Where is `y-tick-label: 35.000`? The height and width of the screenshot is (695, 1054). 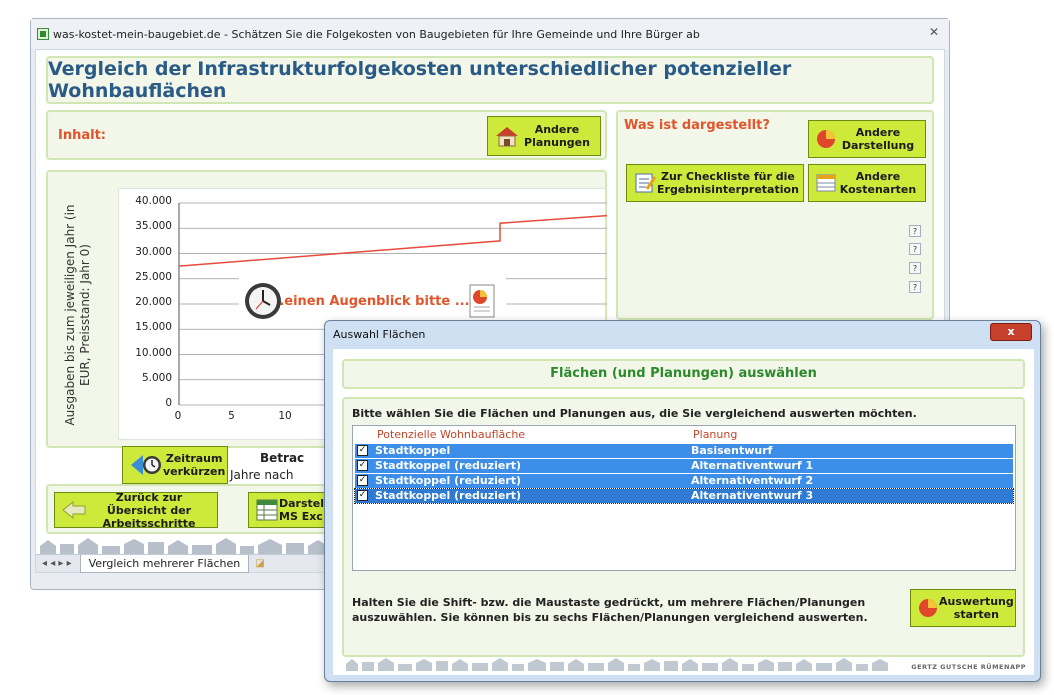 y-tick-label: 35.000 is located at coordinates (153, 226).